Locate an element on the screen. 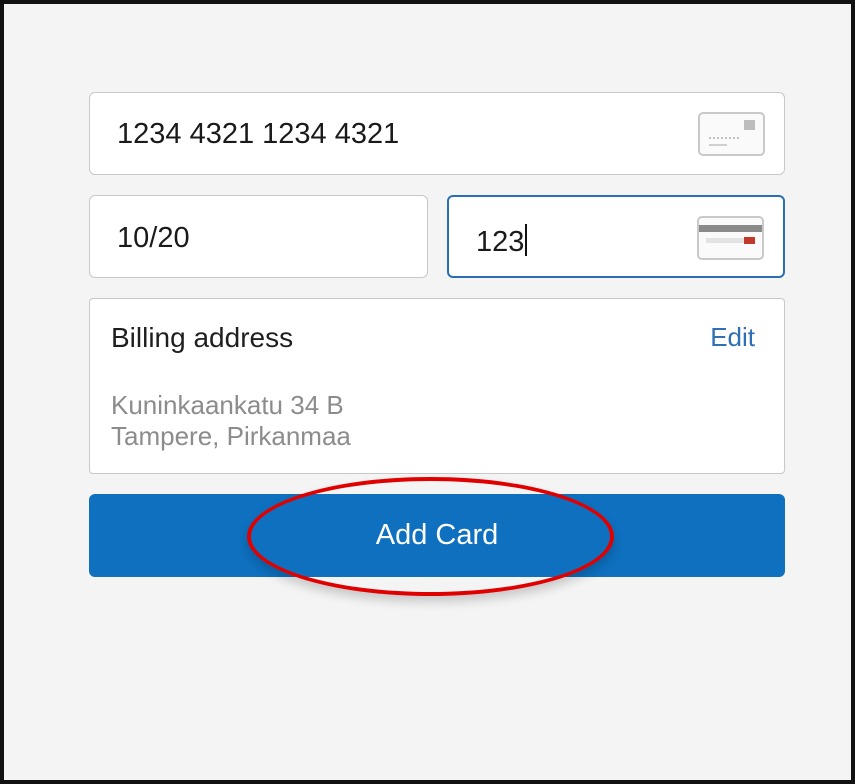 The width and height of the screenshot is (855, 784). billing-address-title: Billing address is located at coordinates (202, 337).